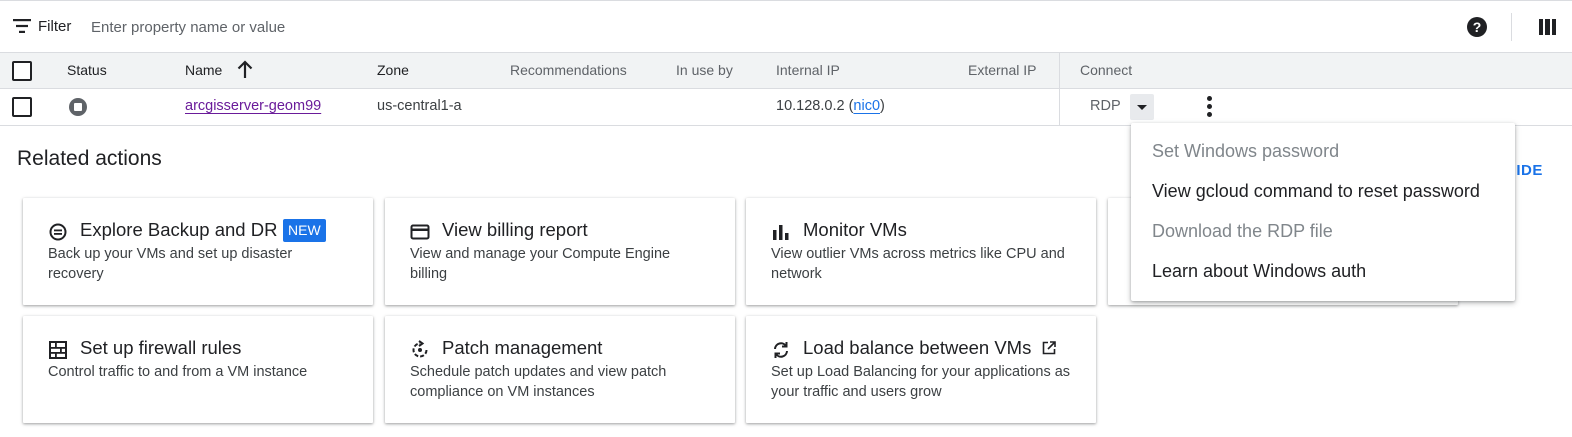  Describe the element at coordinates (22, 26) in the screenshot. I see `filter-icon` at that location.